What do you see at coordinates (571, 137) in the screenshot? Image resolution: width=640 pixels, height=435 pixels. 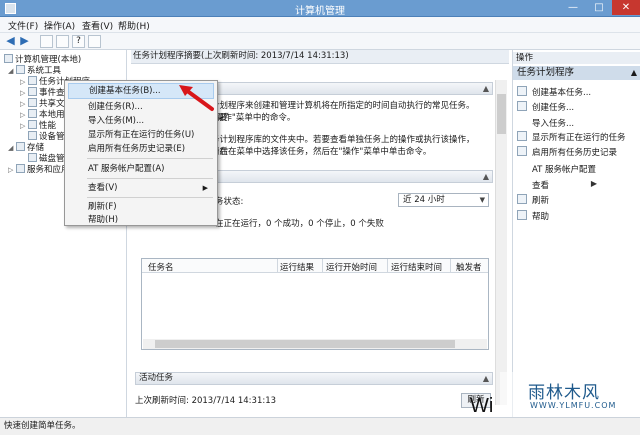 I see `action-show-running-tasks: 显示所有正在运行的任务` at bounding box center [571, 137].